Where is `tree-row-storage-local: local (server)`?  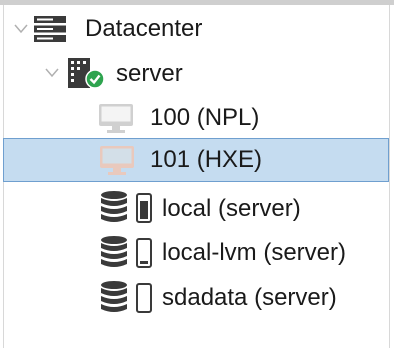 tree-row-storage-local: local (server) is located at coordinates (196, 208).